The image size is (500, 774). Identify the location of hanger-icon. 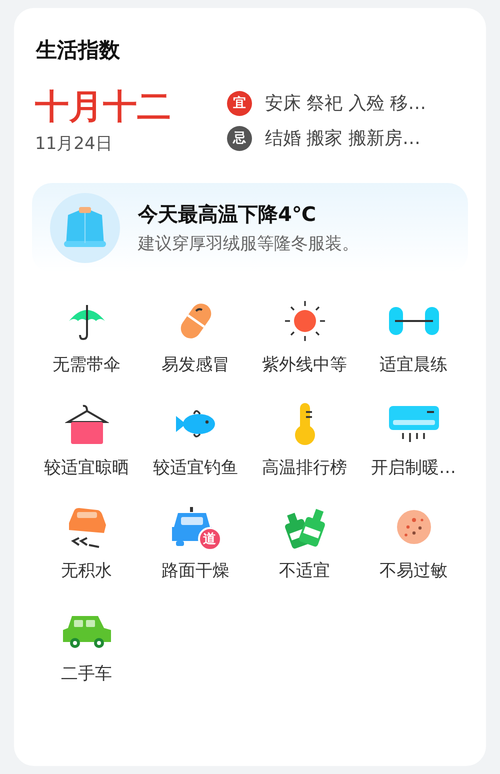
(86, 424).